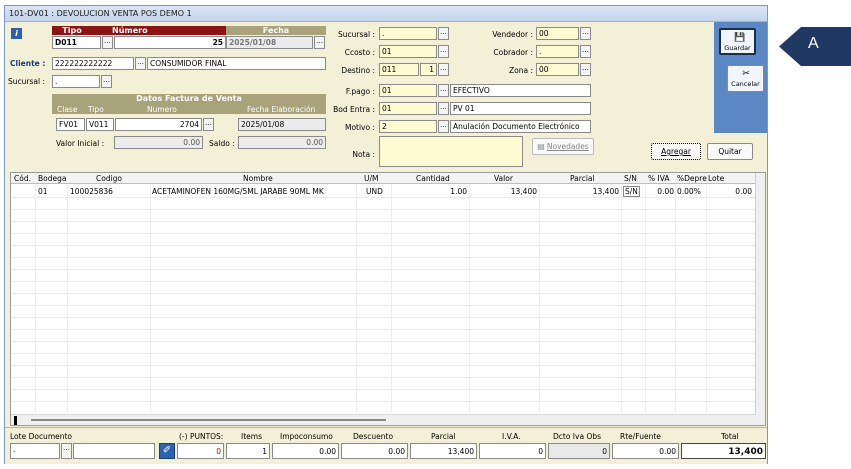 This screenshot has width=851, height=469. Describe the element at coordinates (577, 436) in the screenshot. I see `dcto-iva-label: Dcto Iva Obs` at that location.